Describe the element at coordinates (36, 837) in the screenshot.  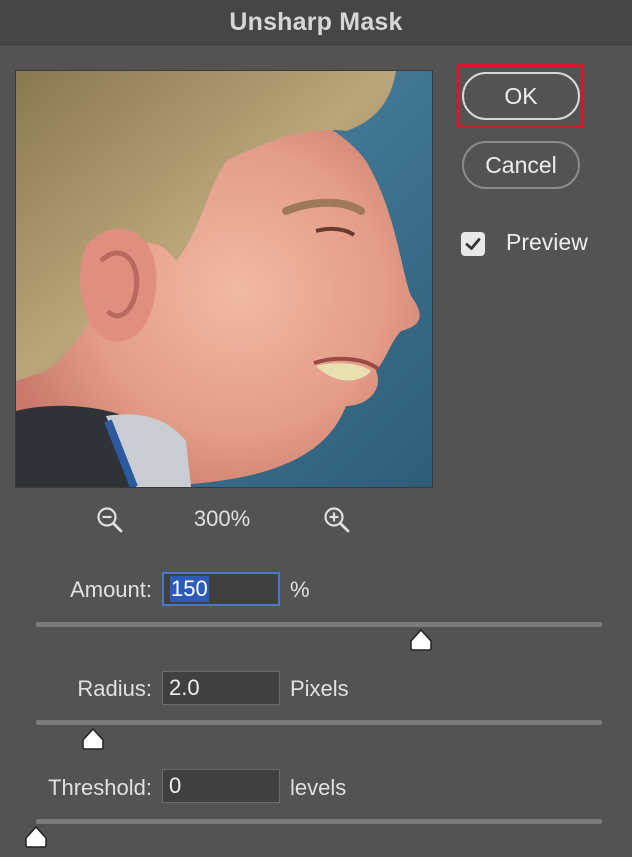
I see `threshold-slider-thumb` at that location.